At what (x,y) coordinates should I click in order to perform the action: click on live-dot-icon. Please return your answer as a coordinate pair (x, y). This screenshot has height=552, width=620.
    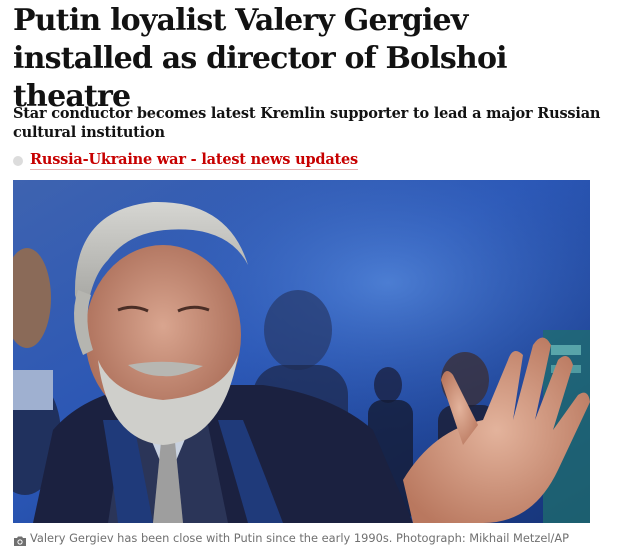
    Looking at the image, I should click on (18, 160).